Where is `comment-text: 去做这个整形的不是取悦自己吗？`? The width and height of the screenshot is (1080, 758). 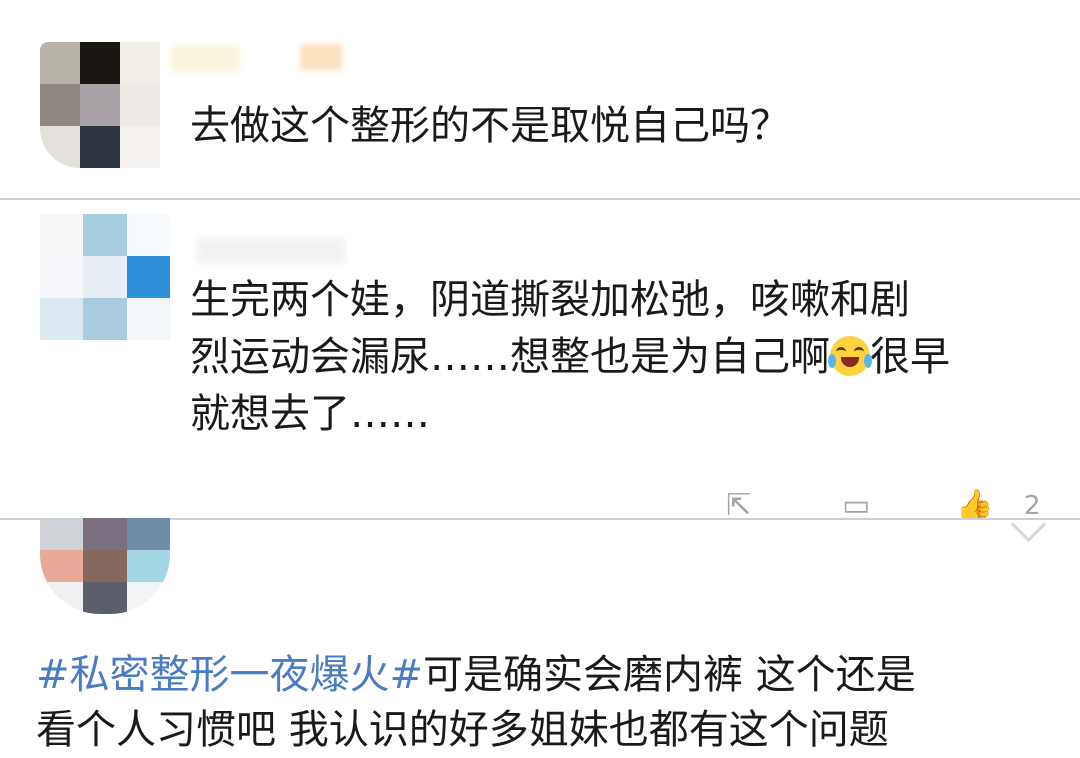
comment-text: 去做这个整形的不是取悦自己吗？ is located at coordinates (490, 126).